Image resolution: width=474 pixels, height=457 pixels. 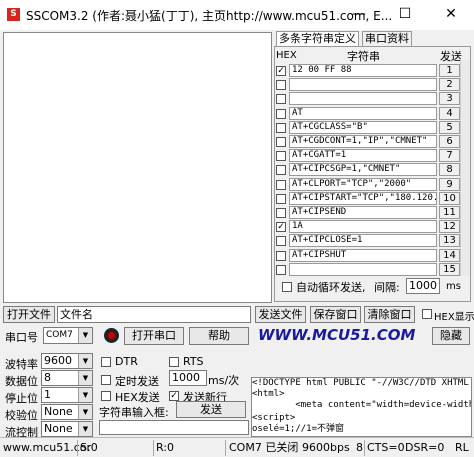 I want to click on row-string-input: AT+CIPCLOSE=1, so click(x=363, y=240).